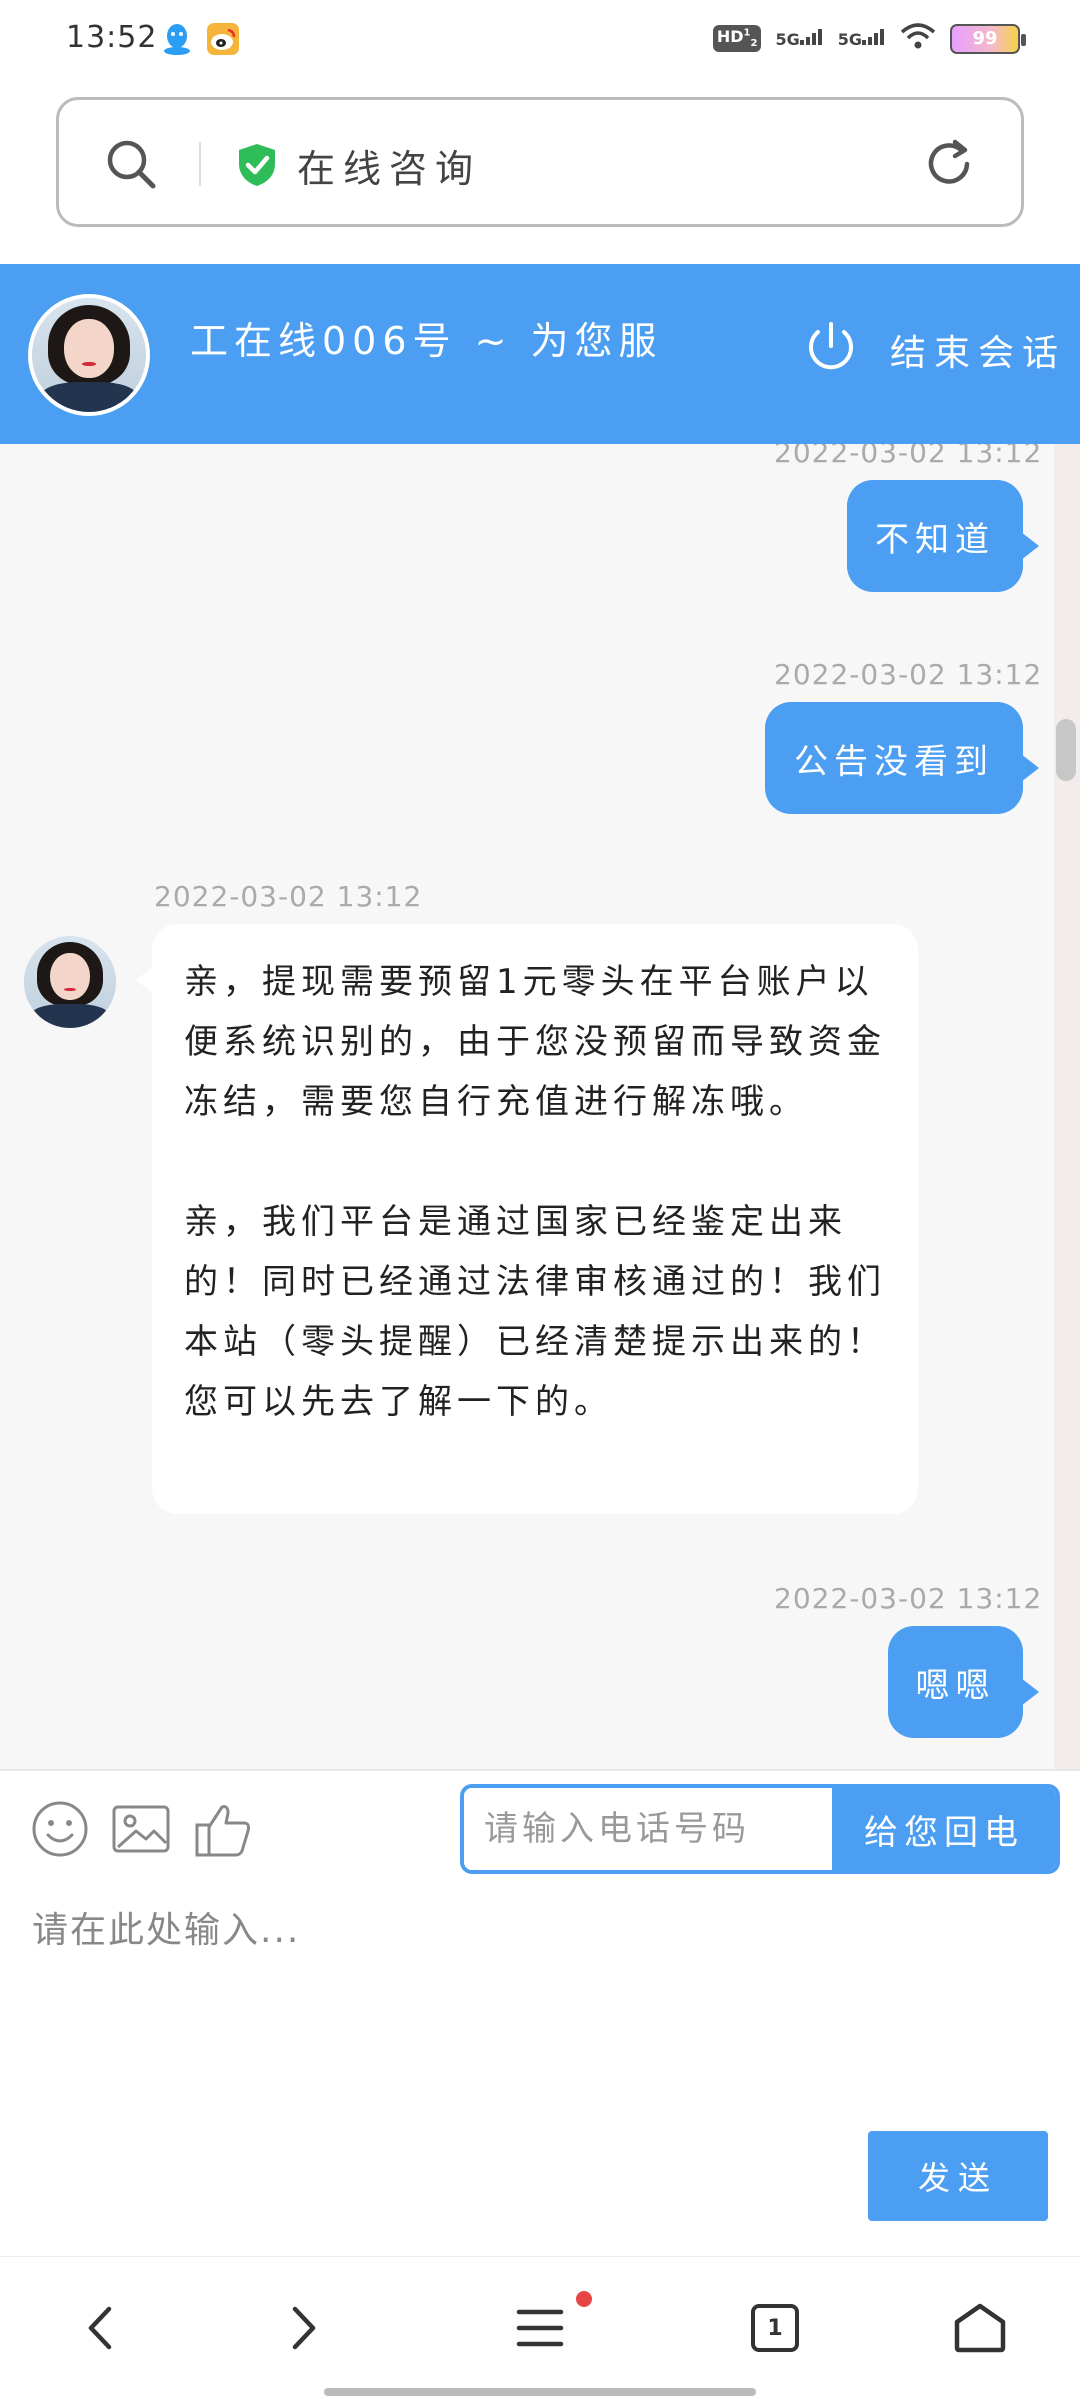 This screenshot has height=2400, width=1080. I want to click on status-notification-icons, so click(201, 41).